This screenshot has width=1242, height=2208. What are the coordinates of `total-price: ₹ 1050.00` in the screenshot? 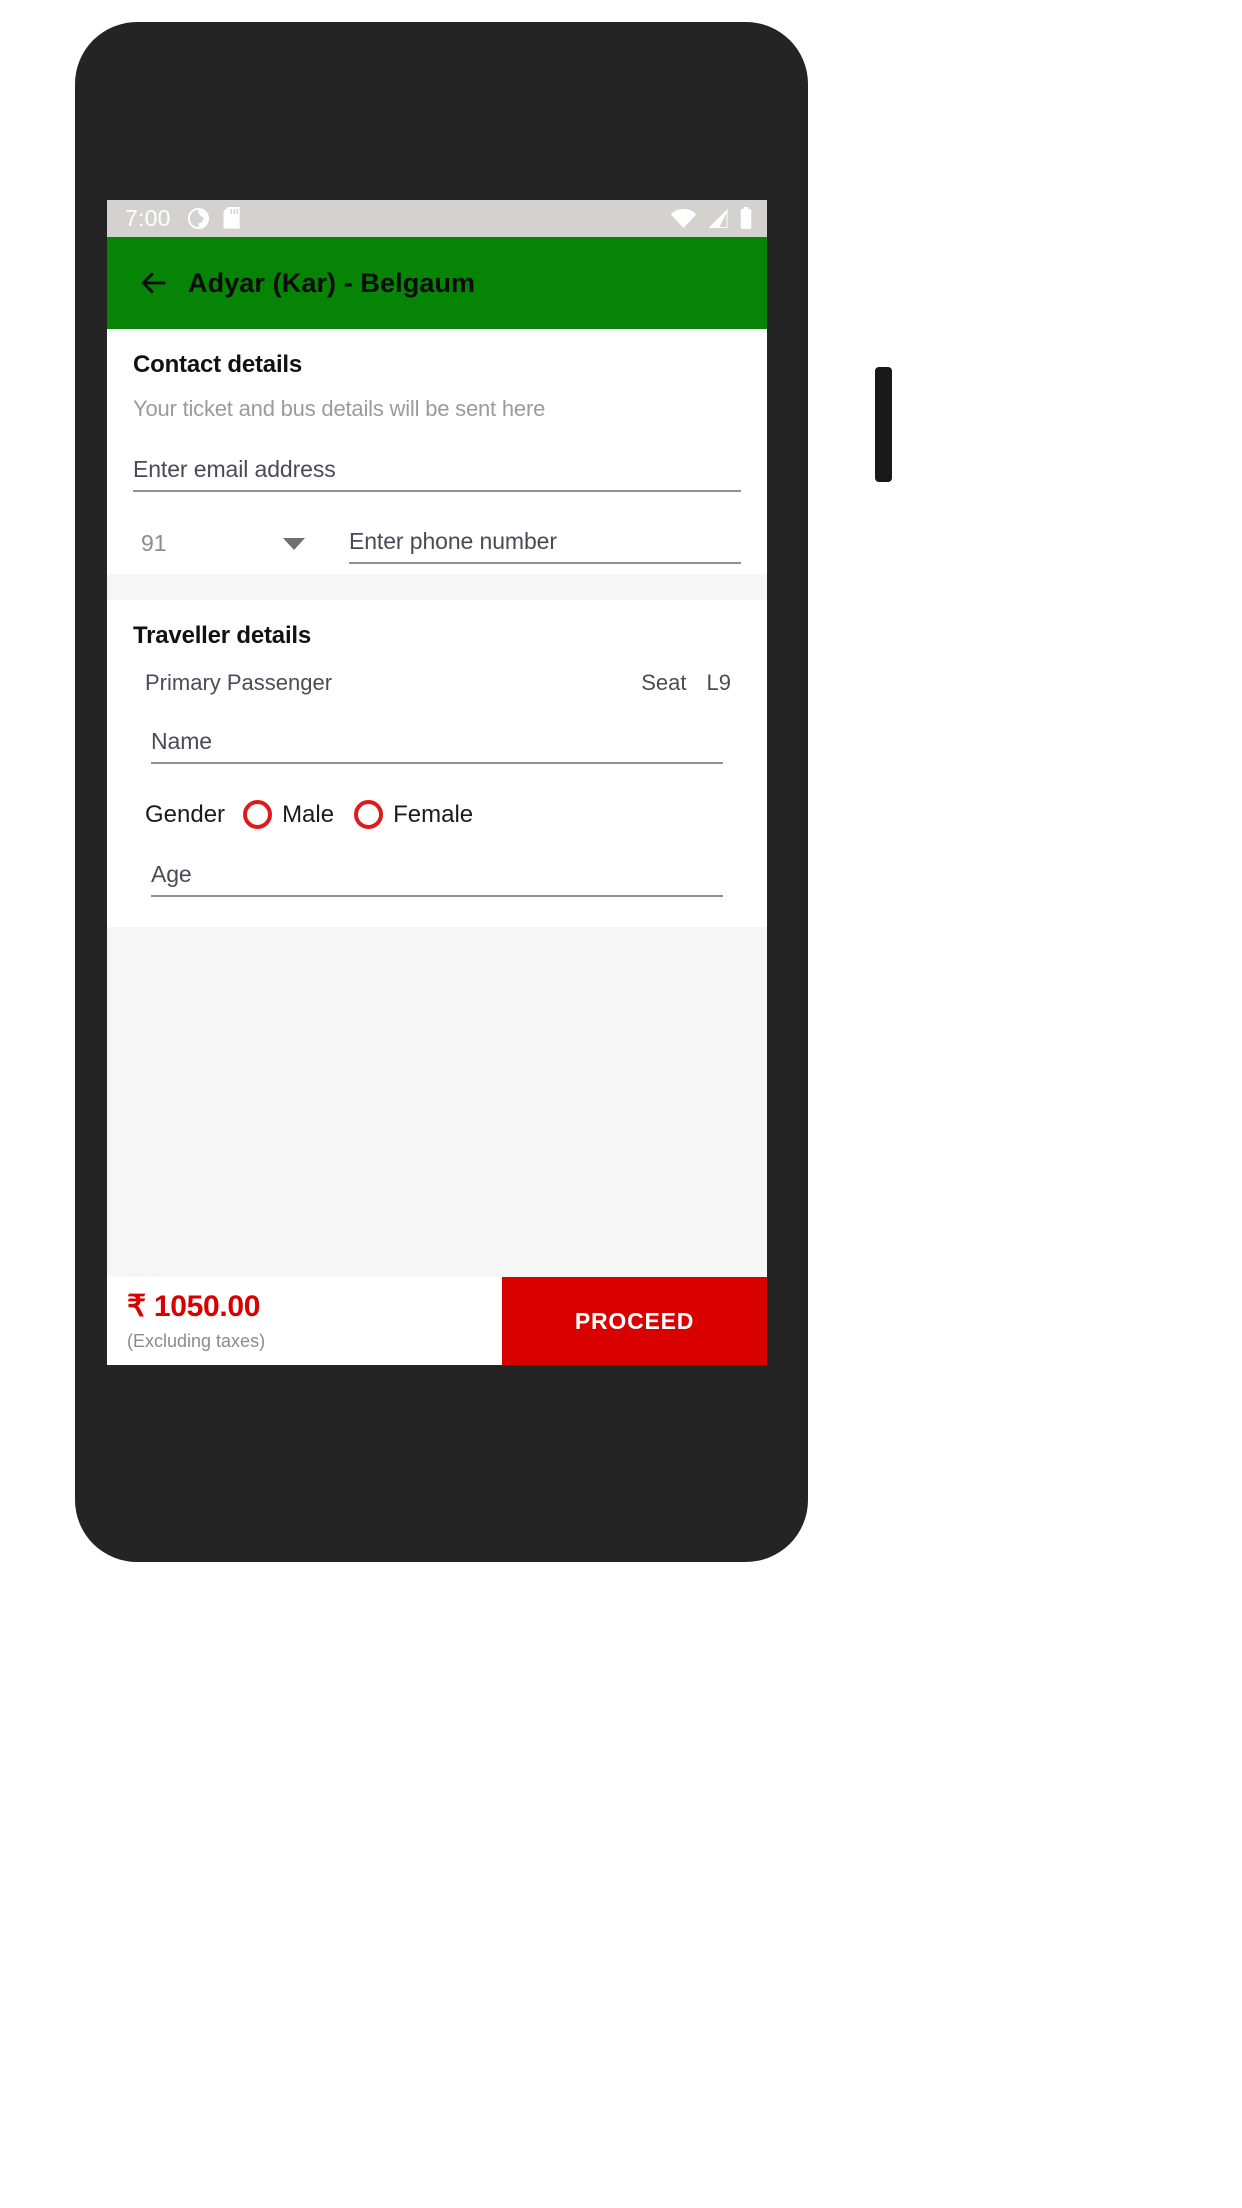 It's located at (194, 1306).